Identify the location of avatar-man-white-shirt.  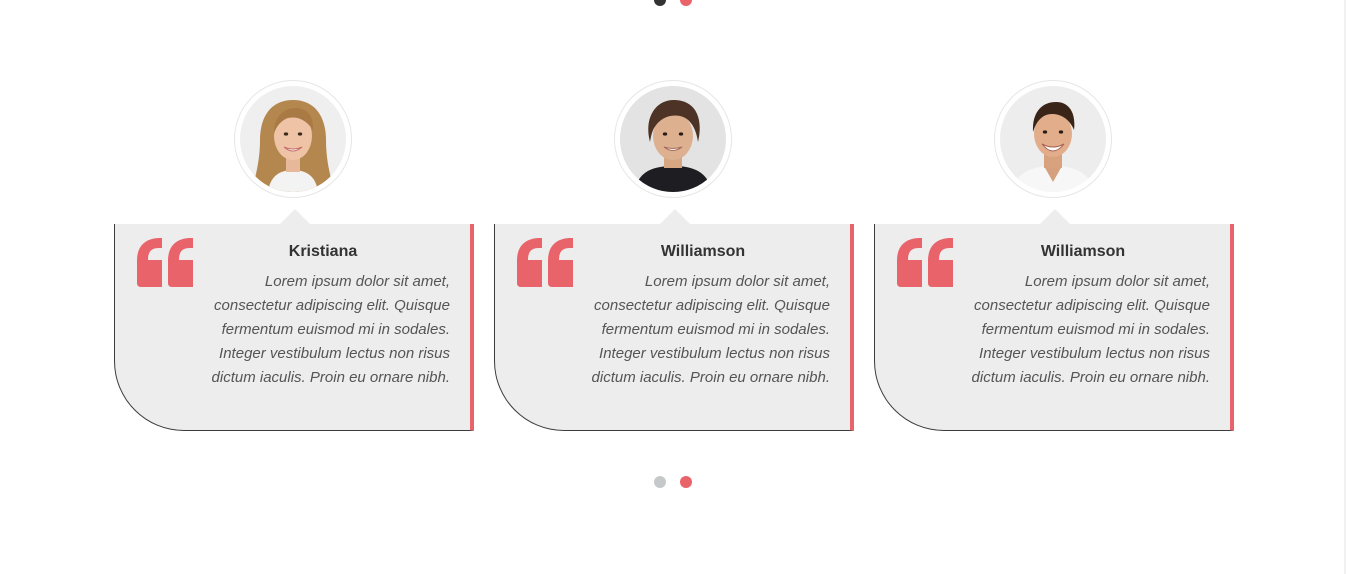
(1053, 139).